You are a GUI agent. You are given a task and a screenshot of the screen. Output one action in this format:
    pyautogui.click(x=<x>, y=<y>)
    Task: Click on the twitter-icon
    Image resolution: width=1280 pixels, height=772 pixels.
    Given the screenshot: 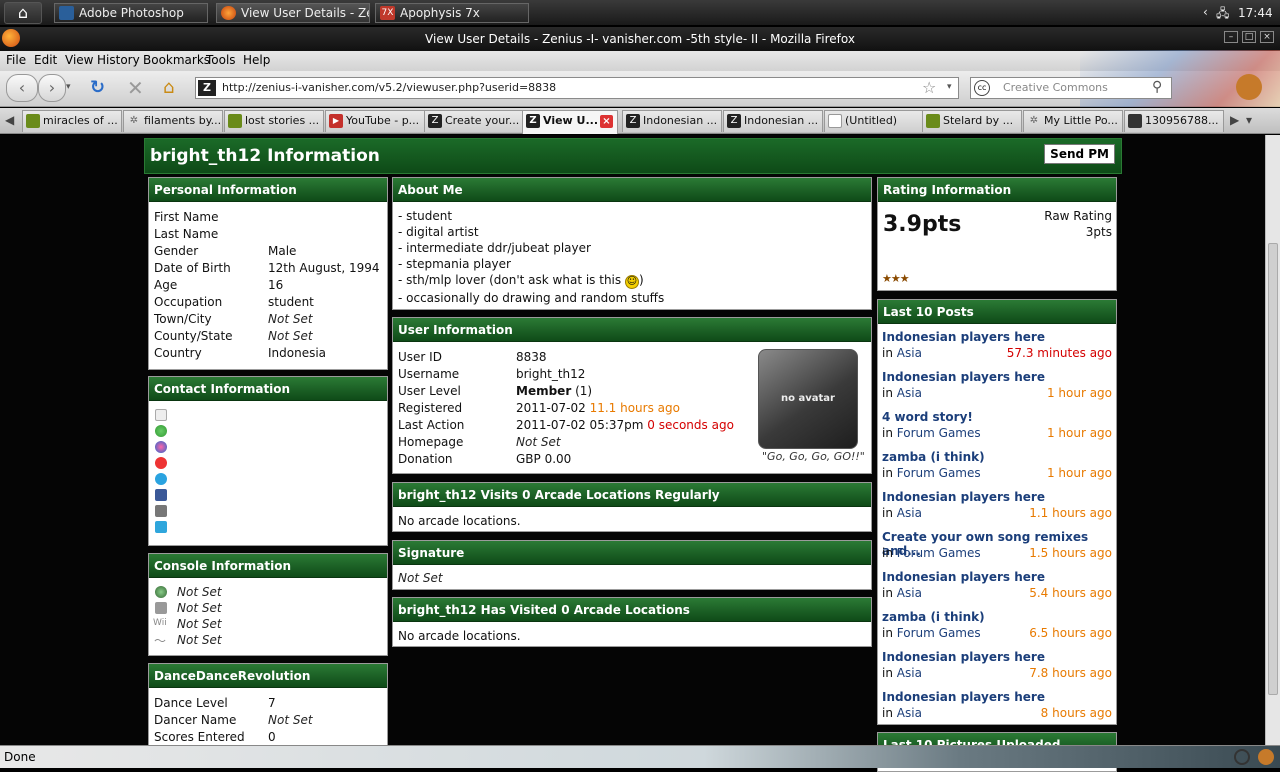 What is the action you would take?
    pyautogui.click(x=161, y=527)
    